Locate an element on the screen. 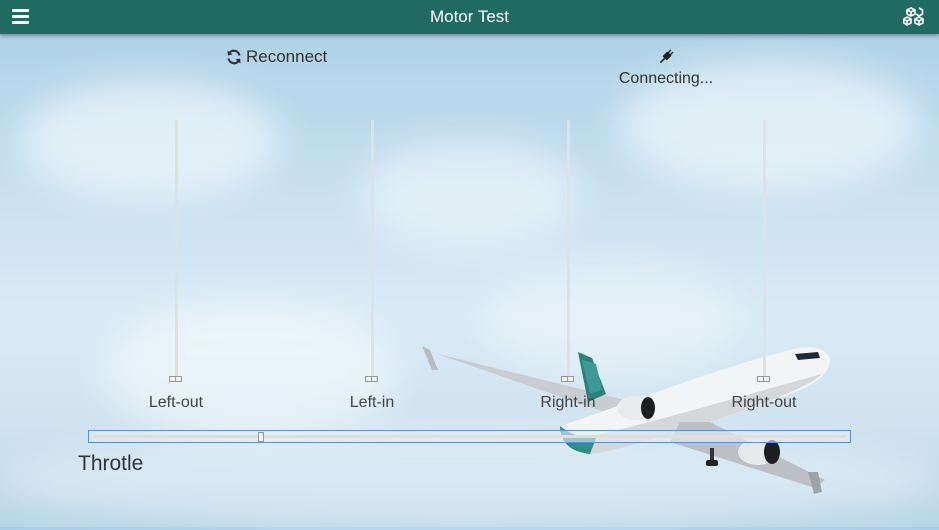  reconnect-button: Reconnect is located at coordinates (276, 57).